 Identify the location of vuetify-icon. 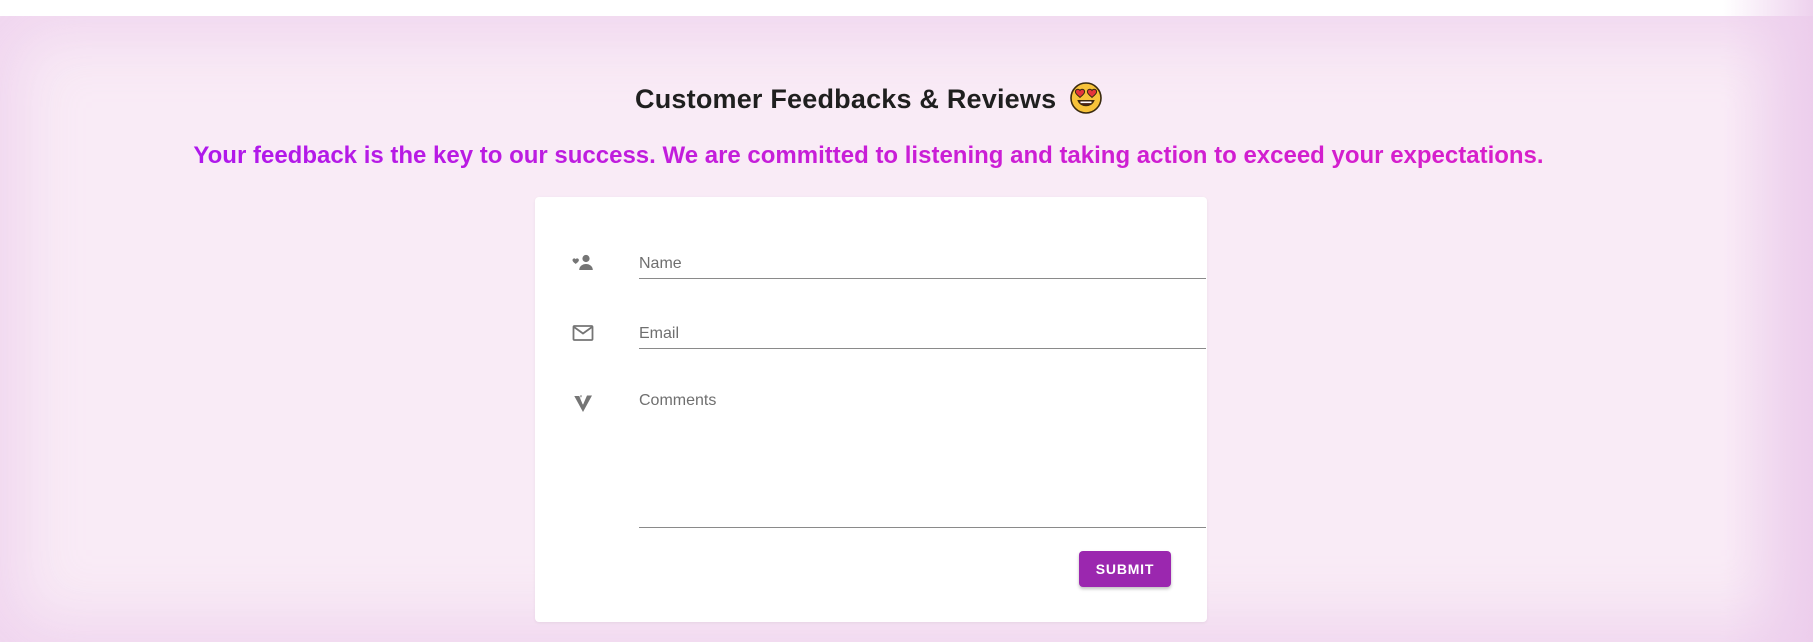
(583, 403).